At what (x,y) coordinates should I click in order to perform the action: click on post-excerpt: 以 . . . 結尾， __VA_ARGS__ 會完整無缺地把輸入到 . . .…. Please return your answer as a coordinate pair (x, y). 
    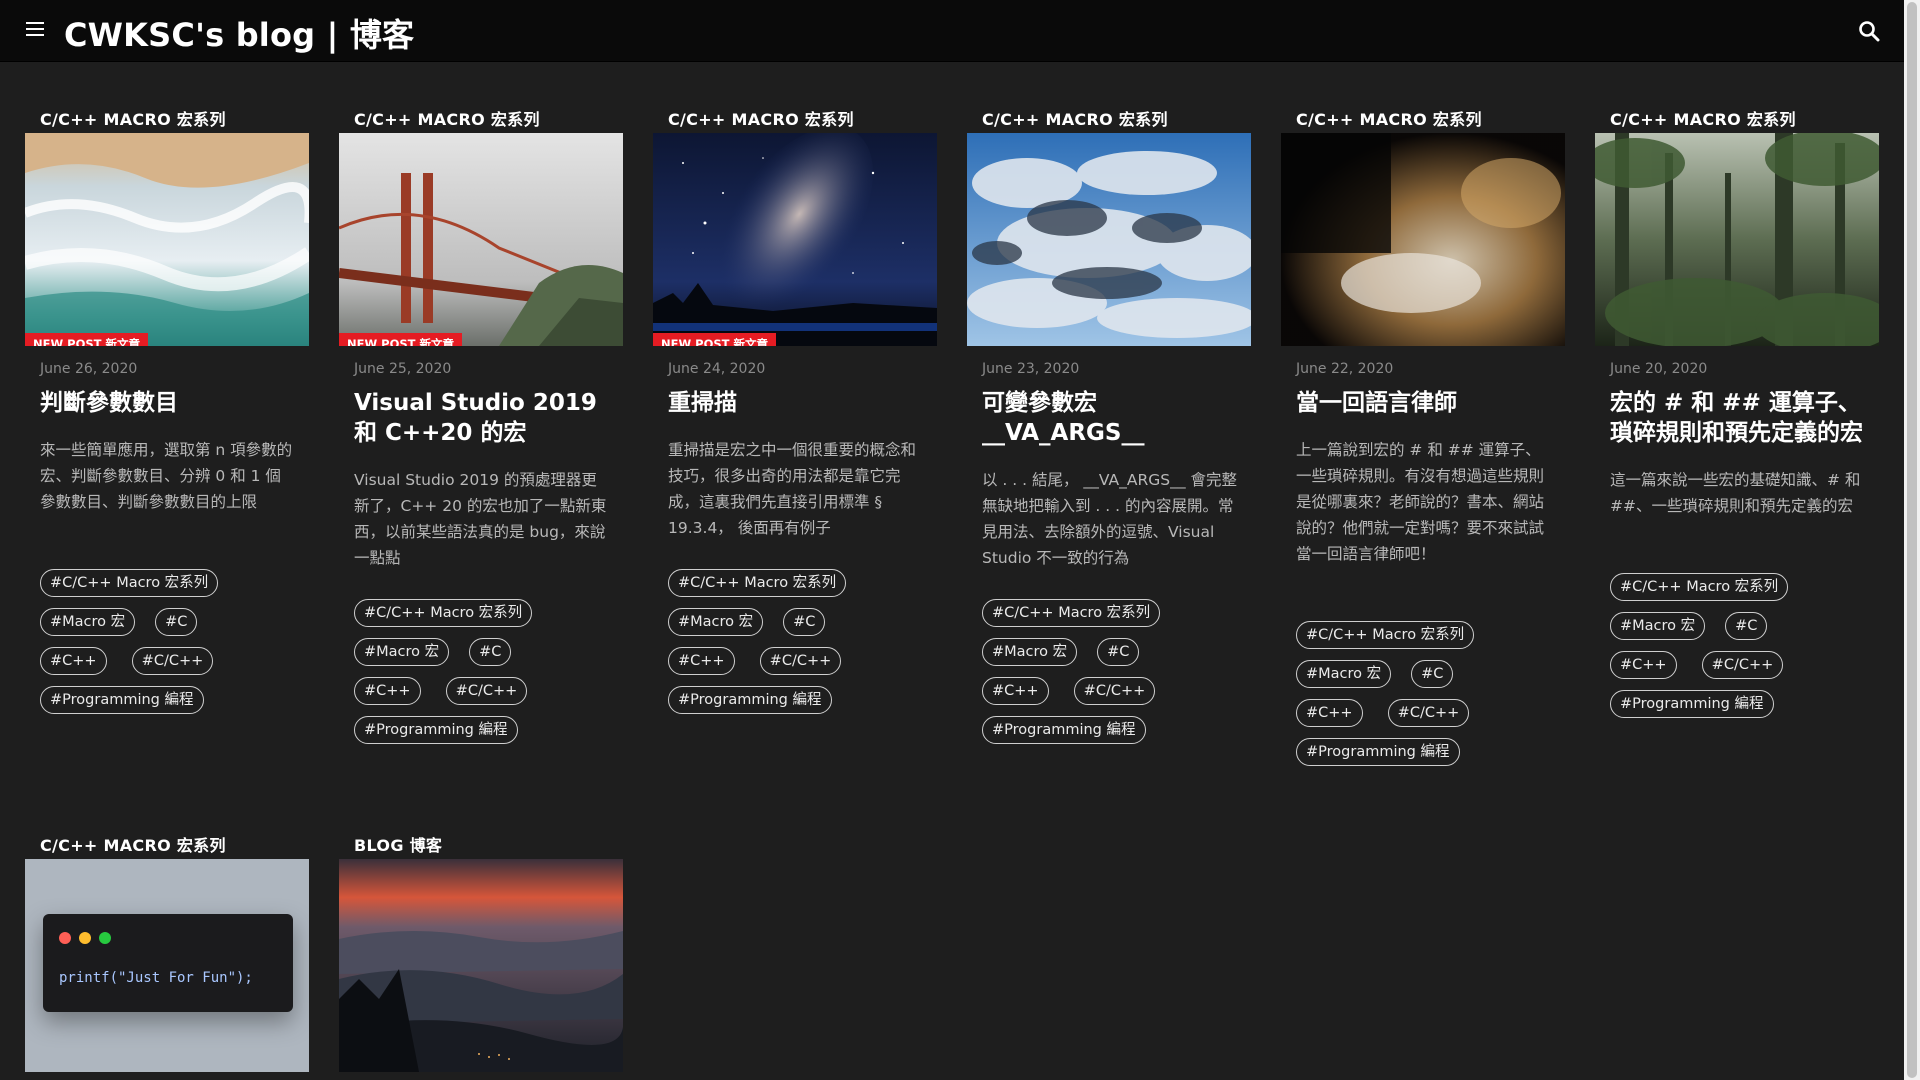
    Looking at the image, I should click on (1110, 519).